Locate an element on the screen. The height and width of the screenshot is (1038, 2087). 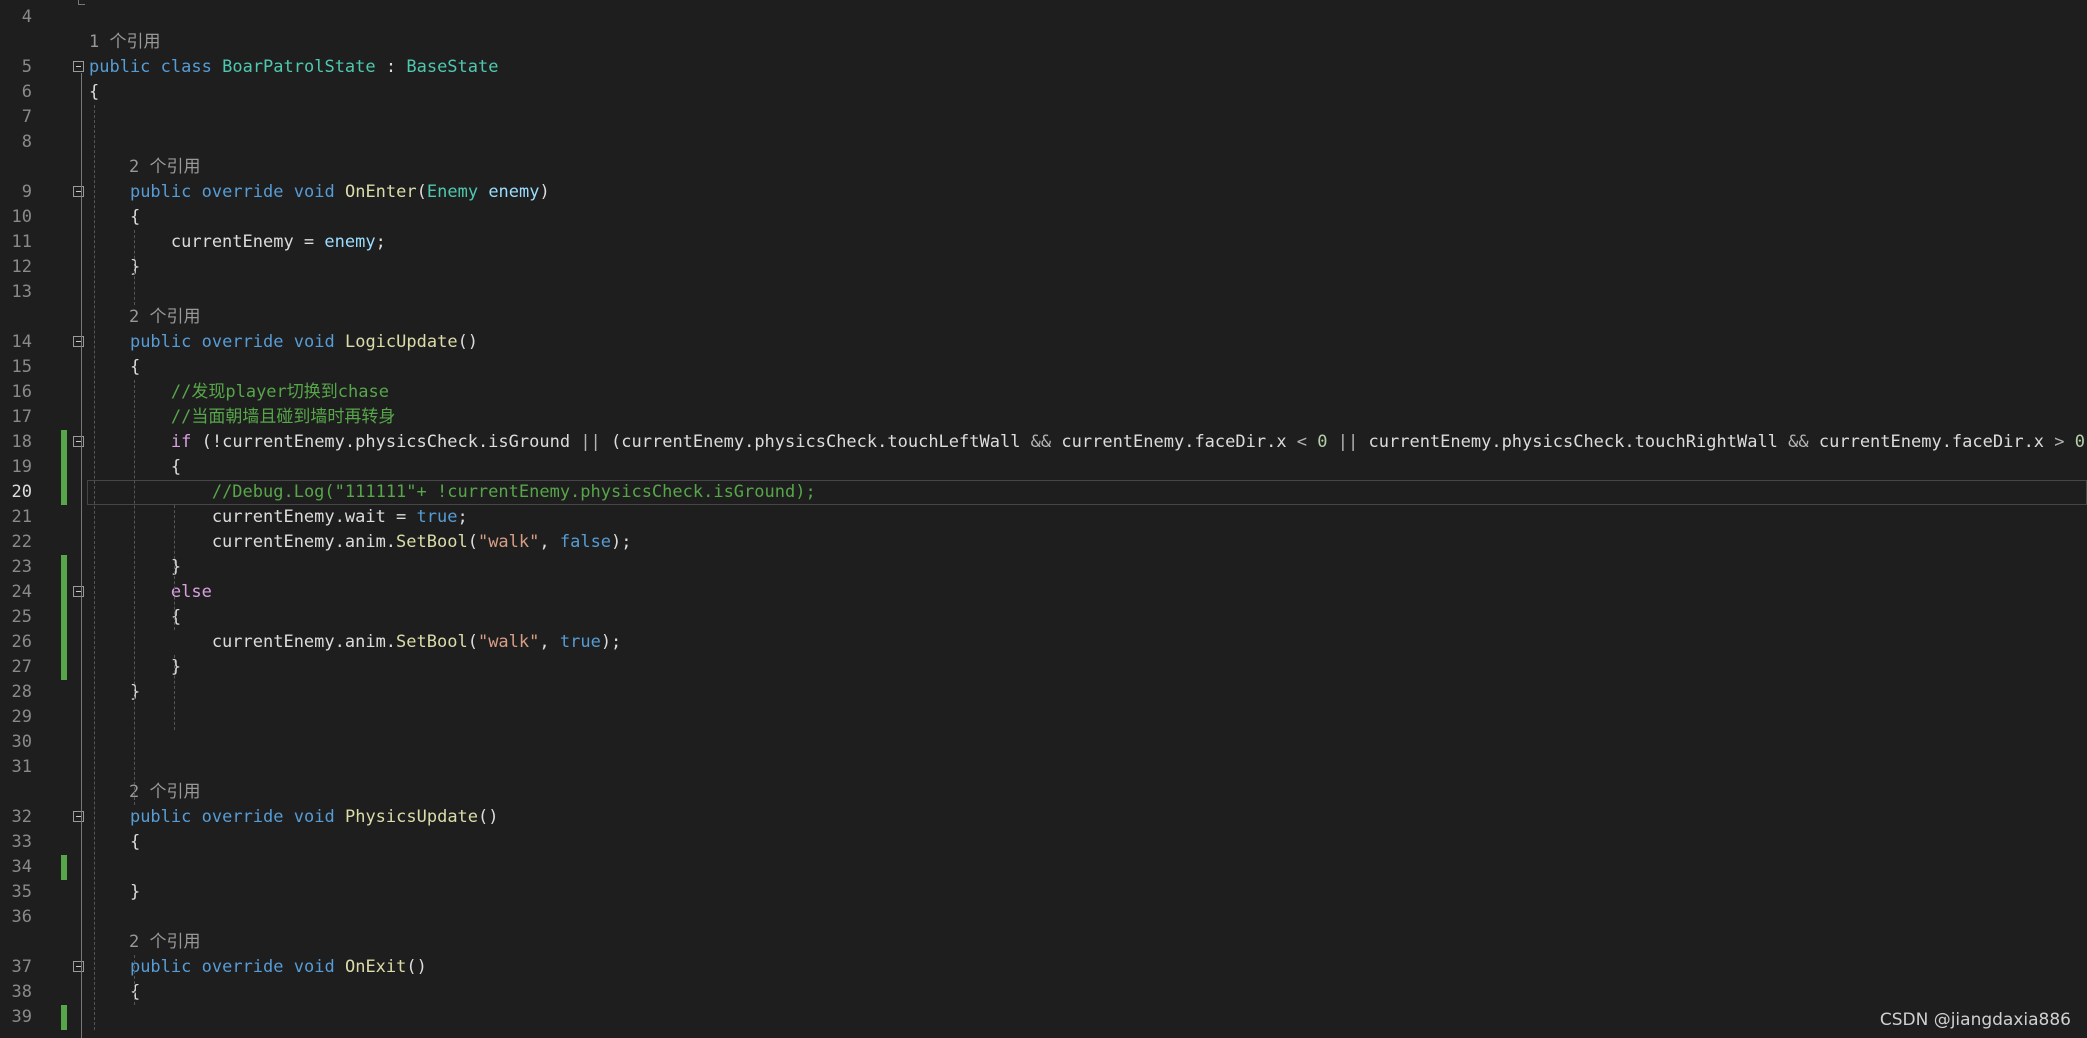
code-line: 7 is located at coordinates (1043, 117).